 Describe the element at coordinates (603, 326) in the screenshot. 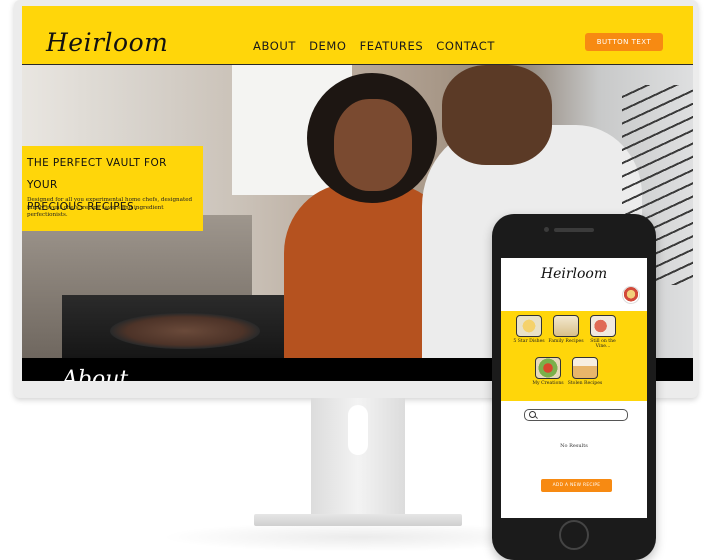

I see `fruit-icon` at that location.